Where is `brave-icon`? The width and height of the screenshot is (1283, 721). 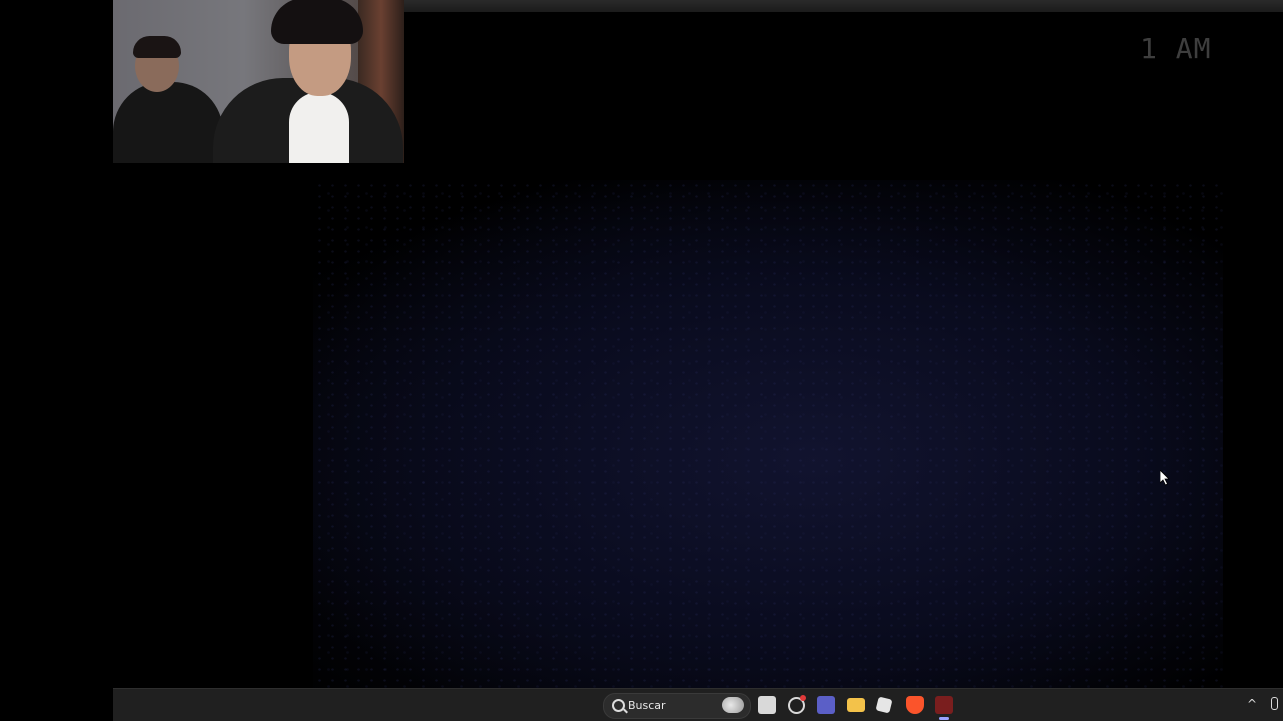 brave-icon is located at coordinates (915, 705).